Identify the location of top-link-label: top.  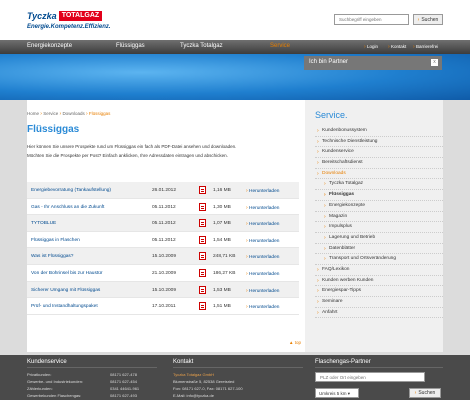
(297, 342).